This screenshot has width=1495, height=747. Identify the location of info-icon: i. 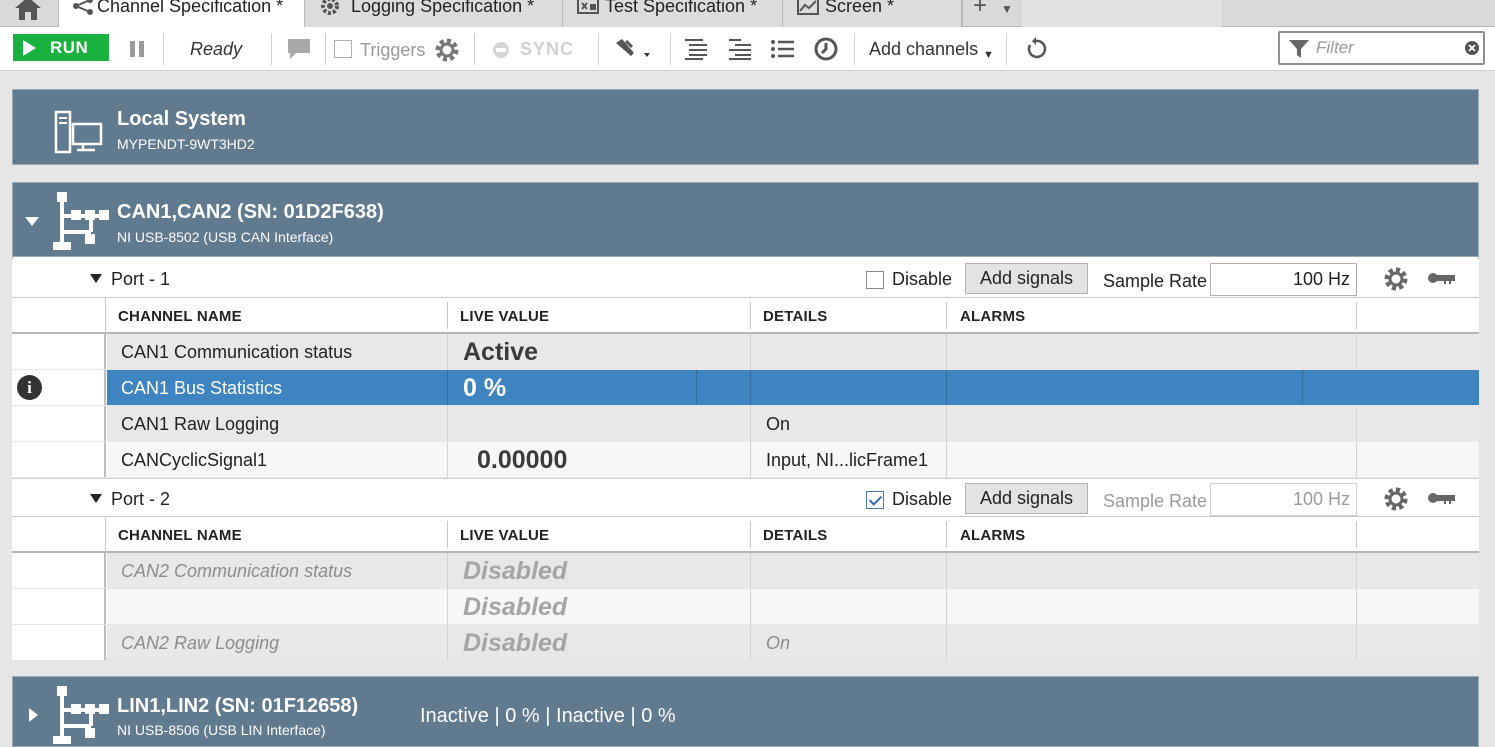
(29, 387).